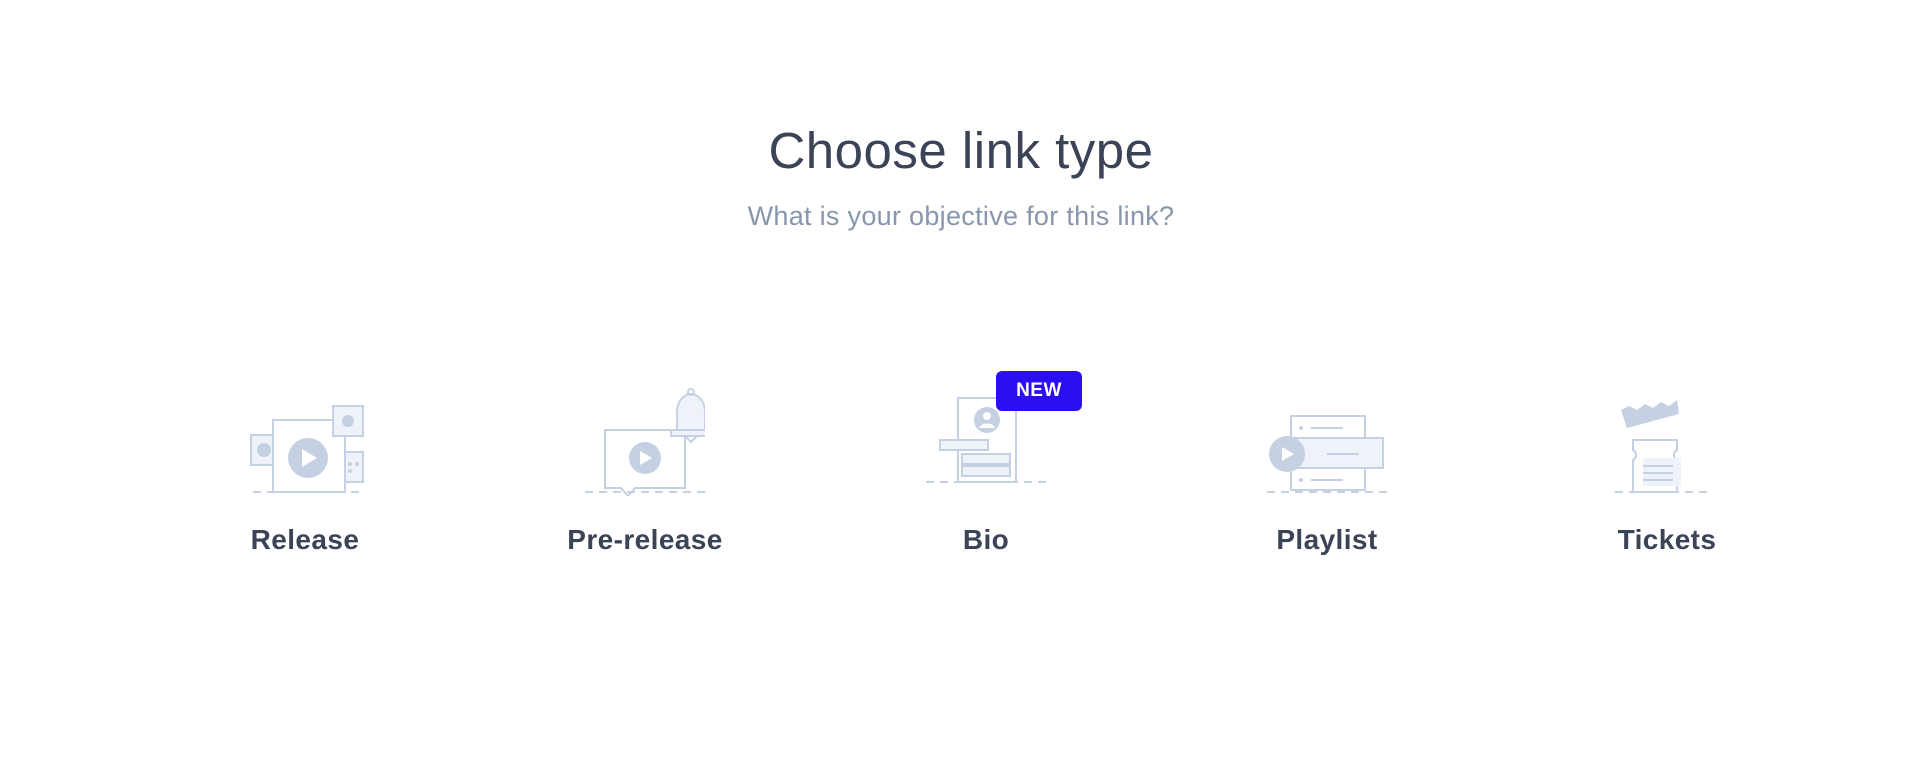  I want to click on pre-release-icon, so click(645, 433).